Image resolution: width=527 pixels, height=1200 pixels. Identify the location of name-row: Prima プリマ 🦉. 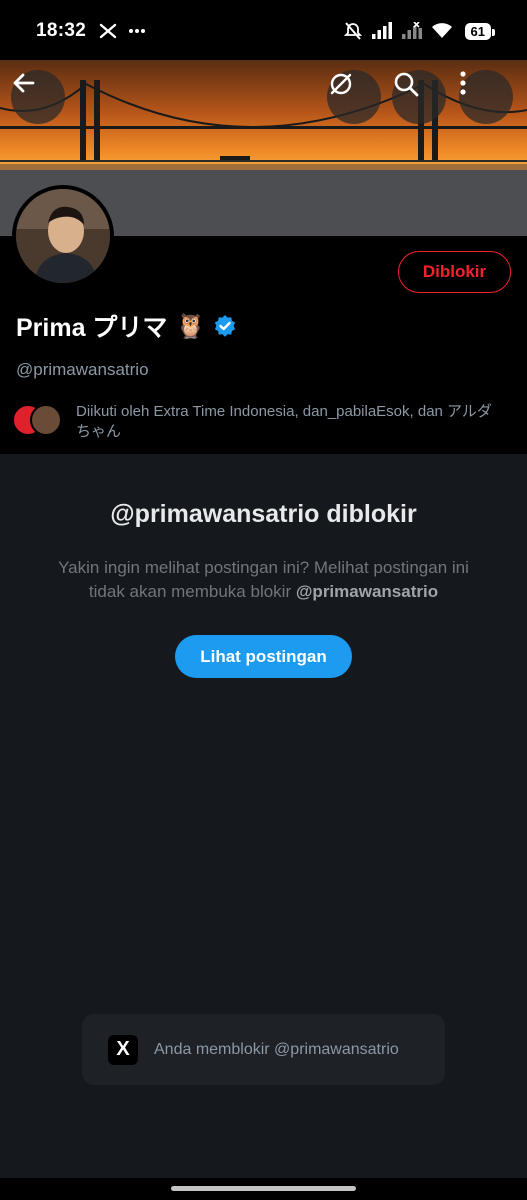
(126, 326).